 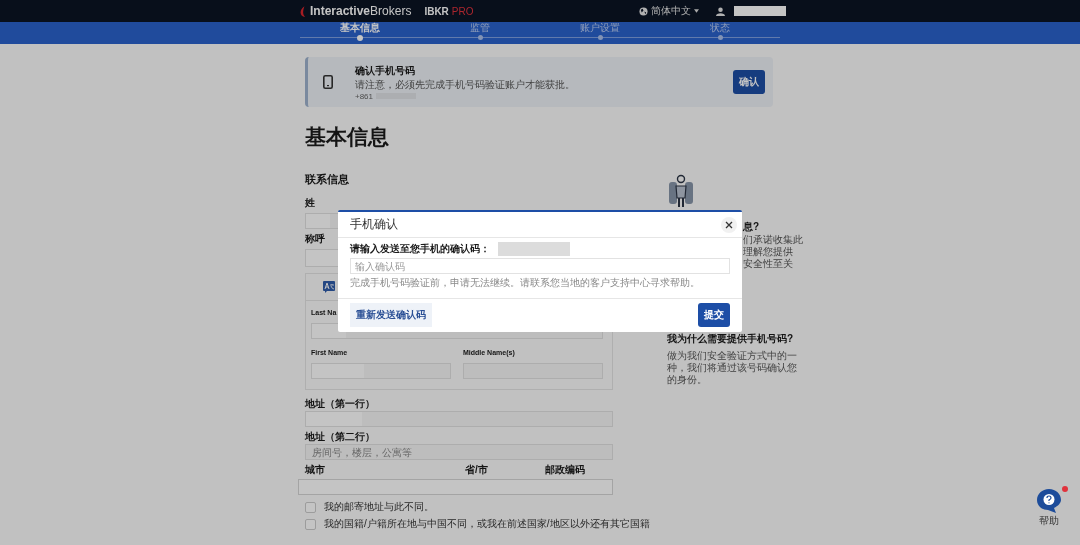 I want to click on sidebar-text: 安全性至关, so click(x=768, y=264).